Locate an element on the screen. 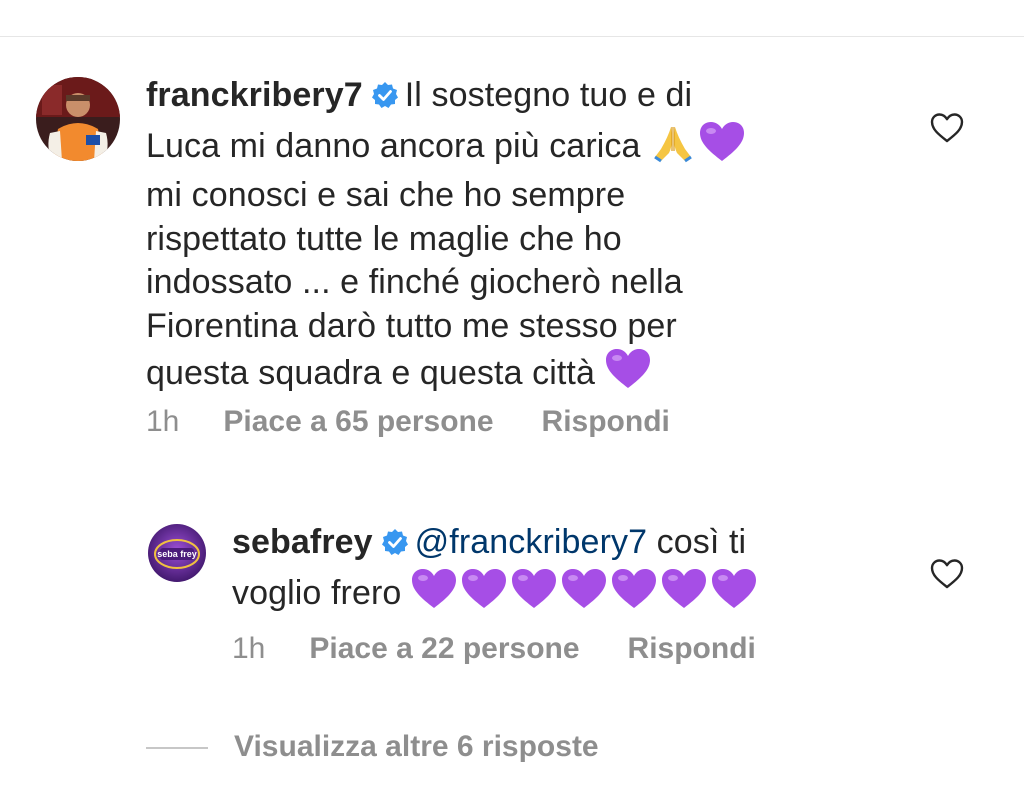 The width and height of the screenshot is (1024, 796). reply-text: così ti is located at coordinates (701, 542).